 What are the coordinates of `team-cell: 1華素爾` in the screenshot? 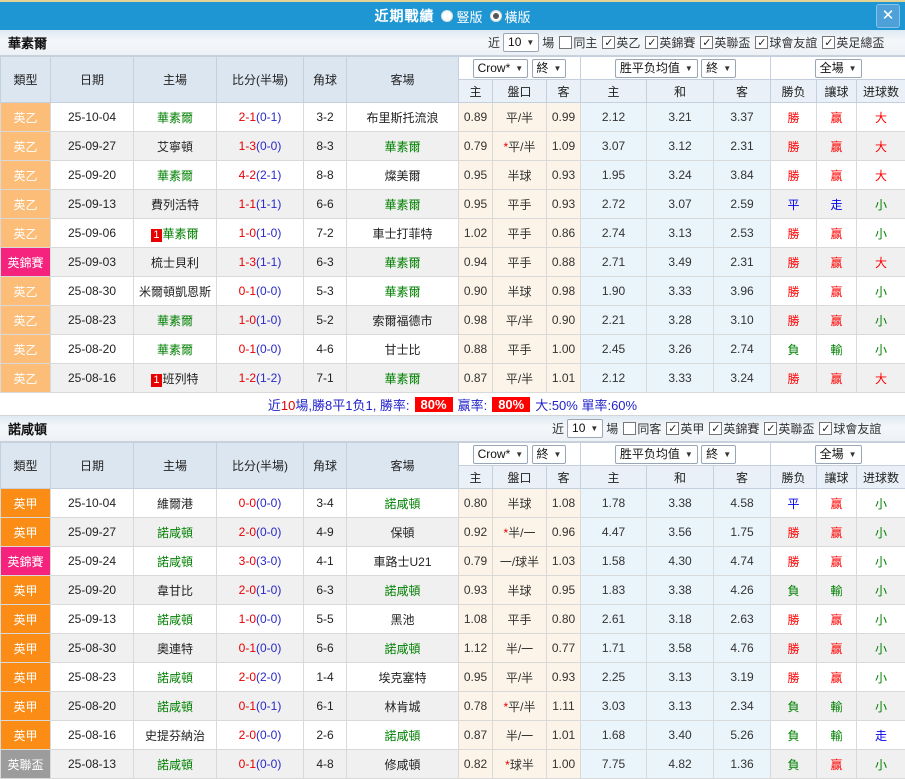 It's located at (175, 233).